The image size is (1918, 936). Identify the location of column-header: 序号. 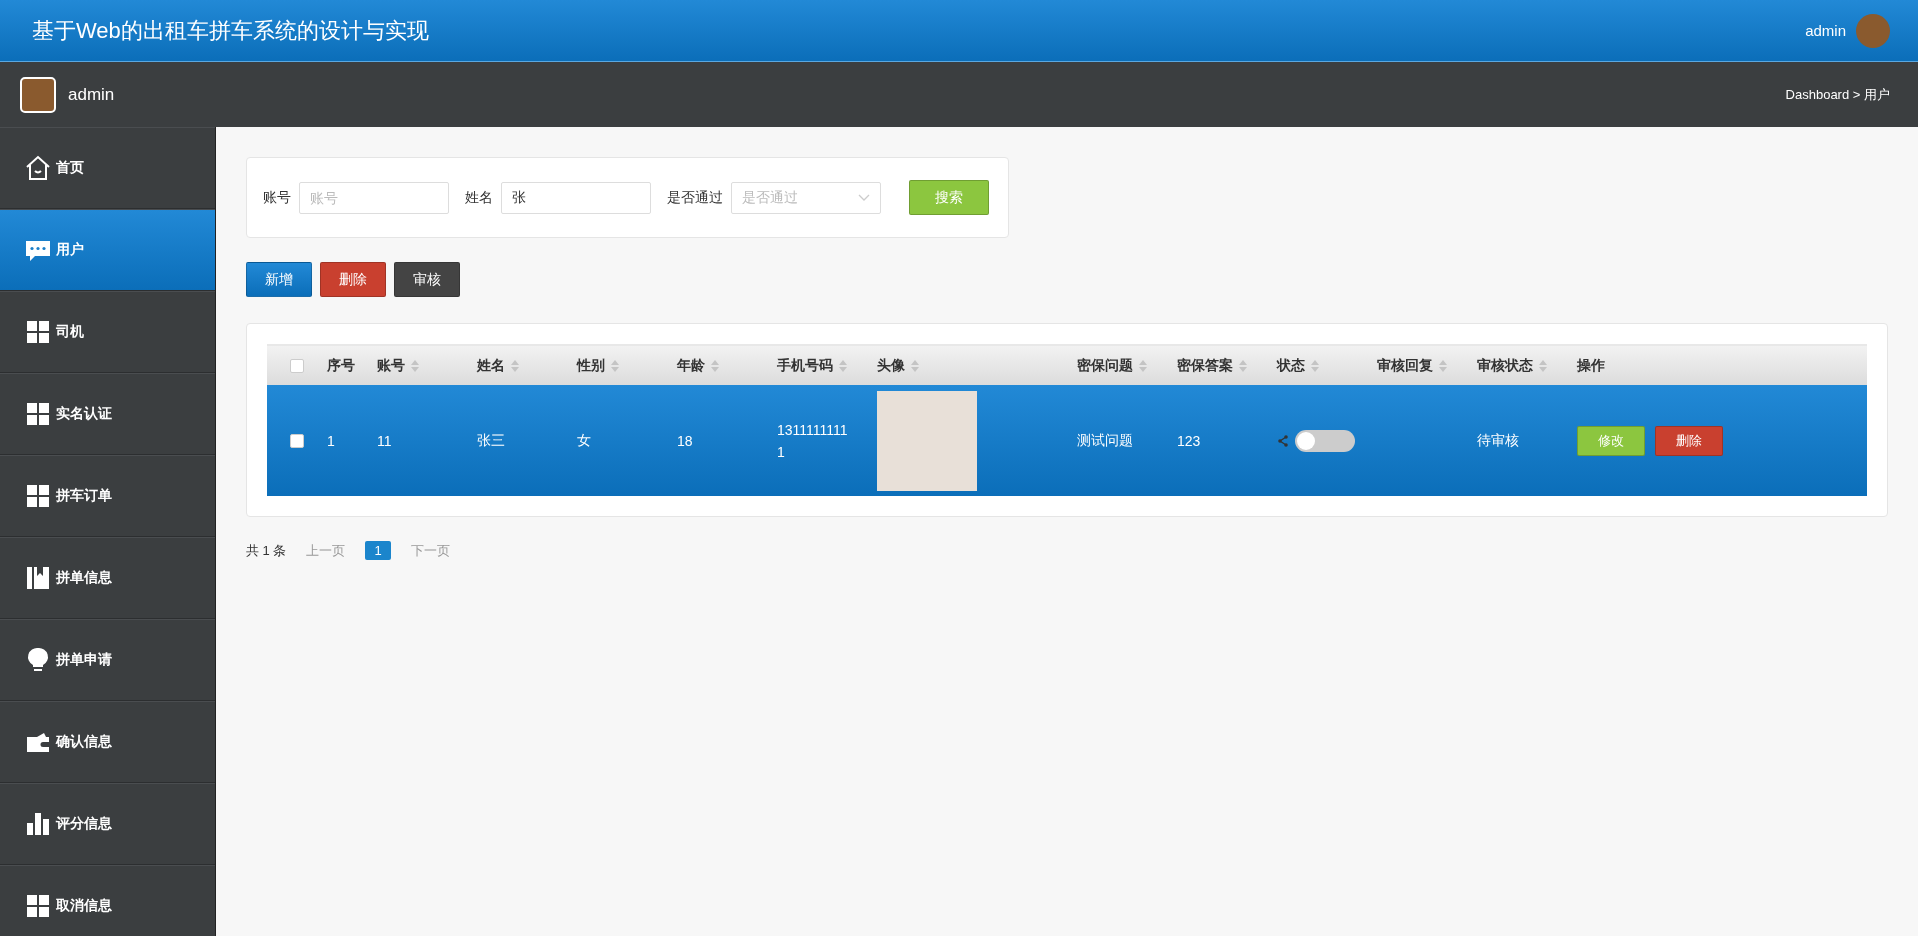
(341, 365).